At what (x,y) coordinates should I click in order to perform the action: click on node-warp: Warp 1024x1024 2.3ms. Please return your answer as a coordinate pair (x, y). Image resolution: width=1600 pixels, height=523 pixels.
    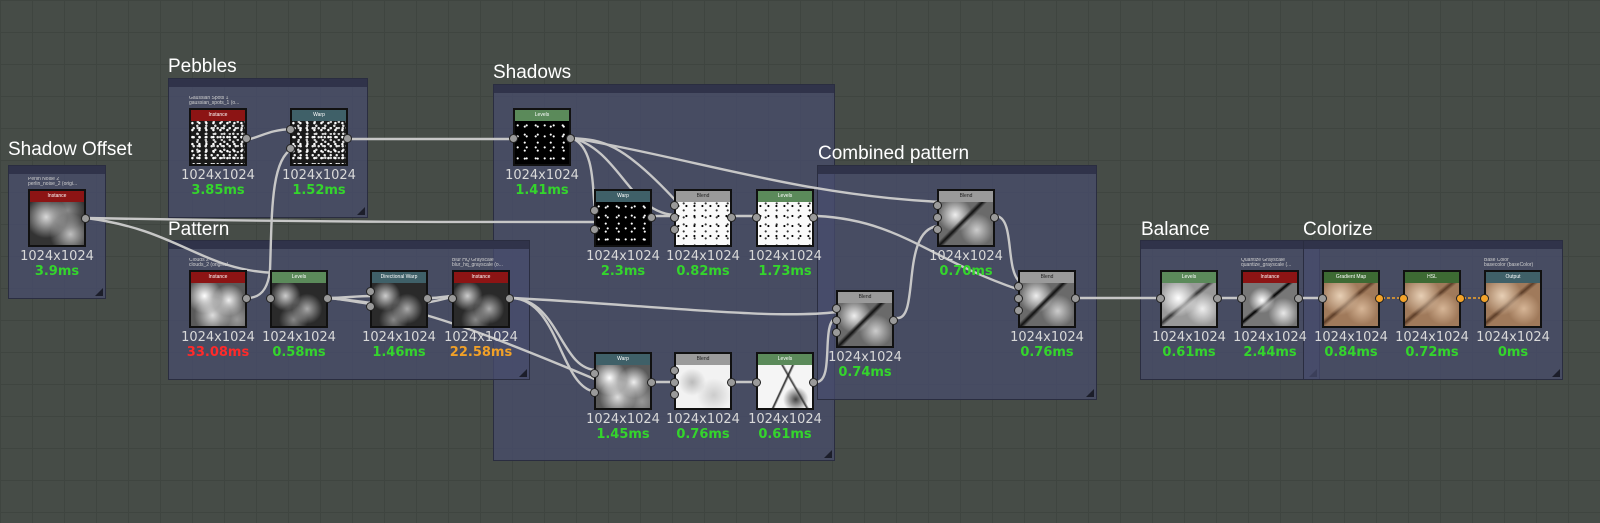
    Looking at the image, I should click on (623, 234).